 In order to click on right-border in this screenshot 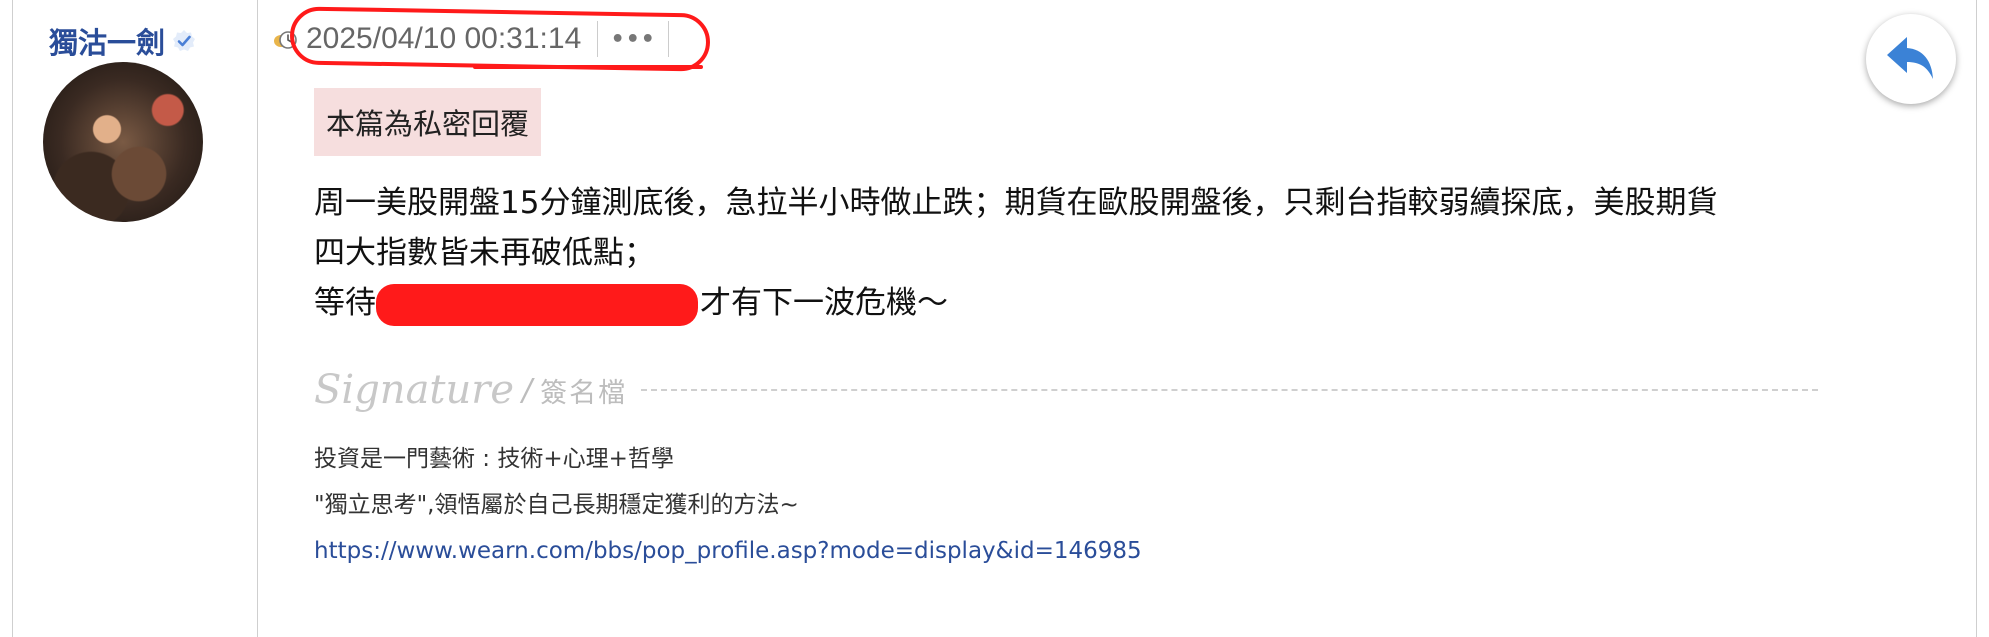, I will do `click(1976, 318)`.